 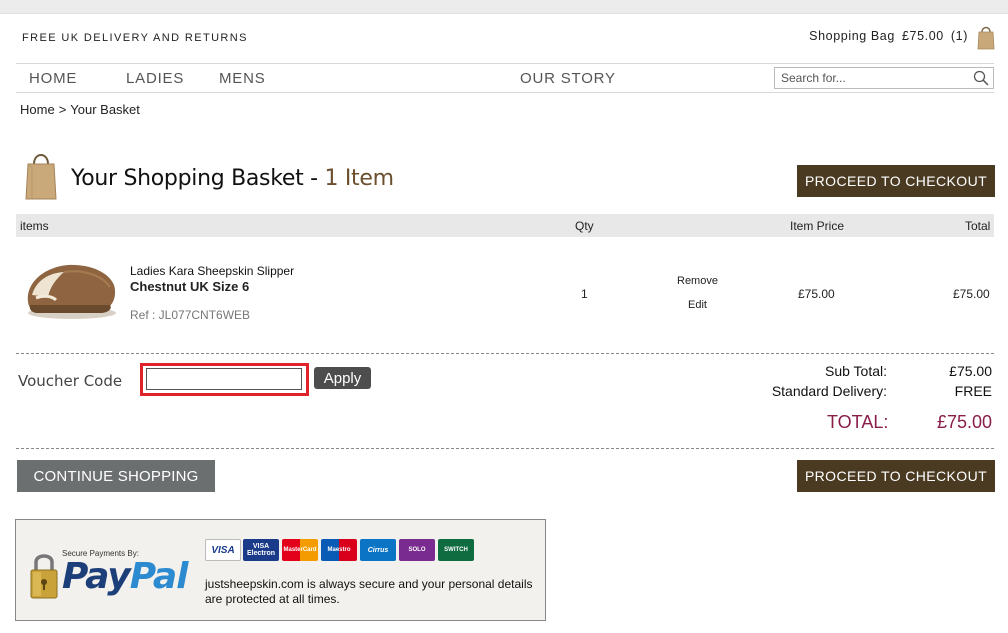 I want to click on maestro-card-icon: Maestro, so click(x=339, y=550).